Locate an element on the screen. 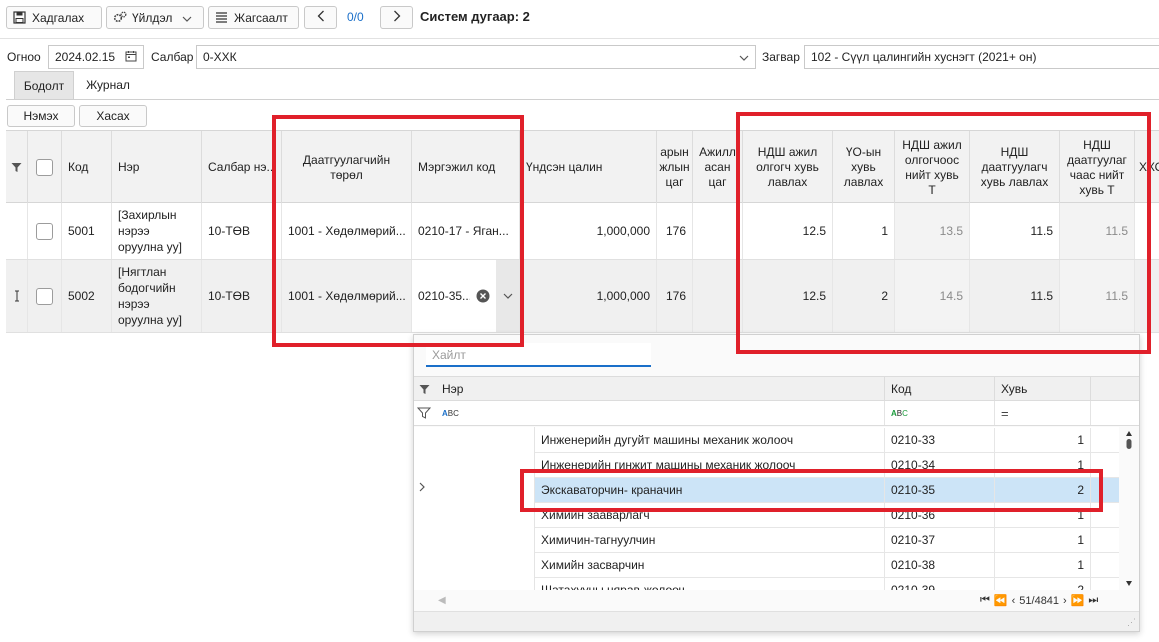  col-header-ndsh-employer-rate: НДШ ажил олгогч хувь лавлах is located at coordinates (788, 167).